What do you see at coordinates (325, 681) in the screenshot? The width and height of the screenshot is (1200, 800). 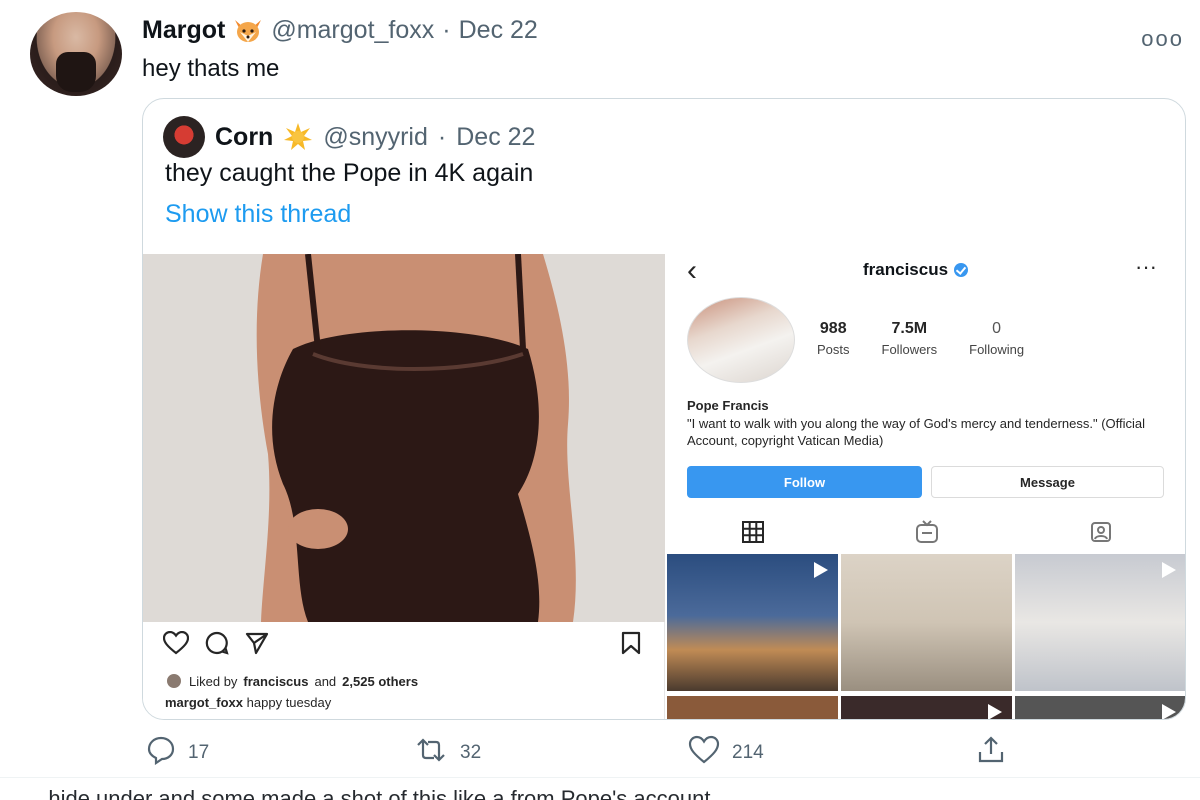 I see `liked-by-and: and` at bounding box center [325, 681].